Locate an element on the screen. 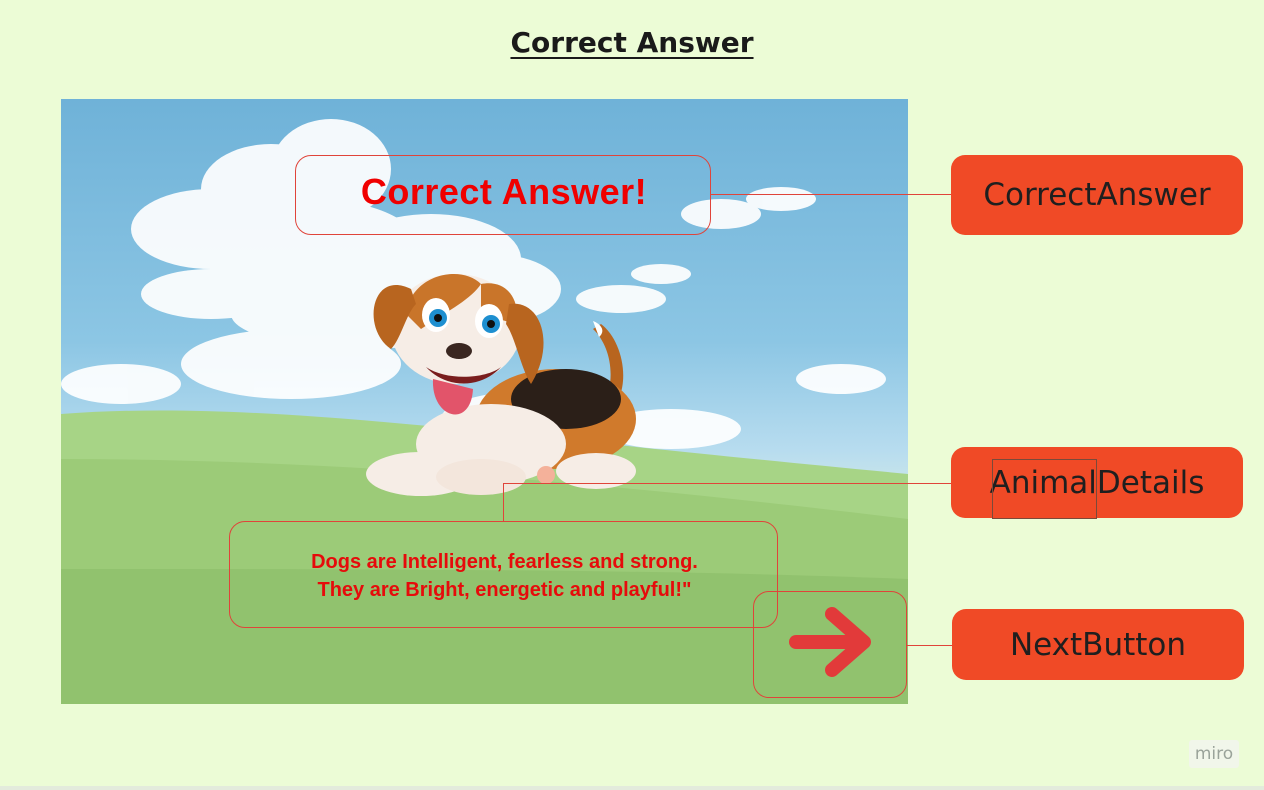 This screenshot has width=1264, height=790. next-button-label: NextButton is located at coordinates (1098, 644).